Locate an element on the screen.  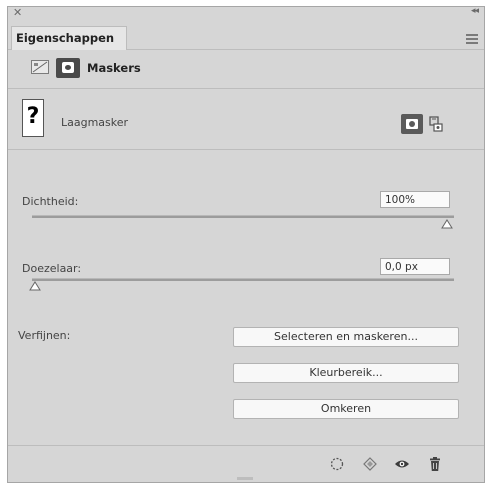
panel-topbar: ✕ ◂◂ is located at coordinates (246, 13).